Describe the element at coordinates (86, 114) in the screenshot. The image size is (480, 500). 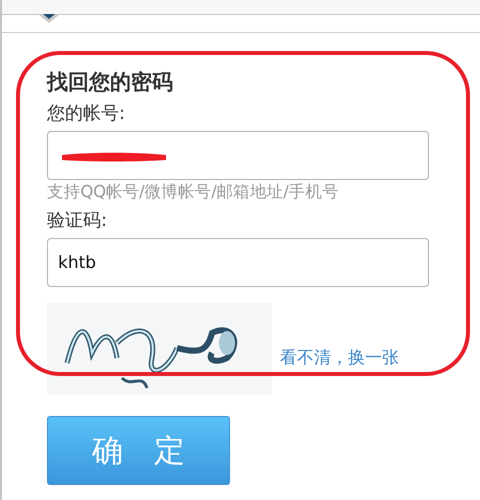
I see `field-label: 您的帐号:` at that location.